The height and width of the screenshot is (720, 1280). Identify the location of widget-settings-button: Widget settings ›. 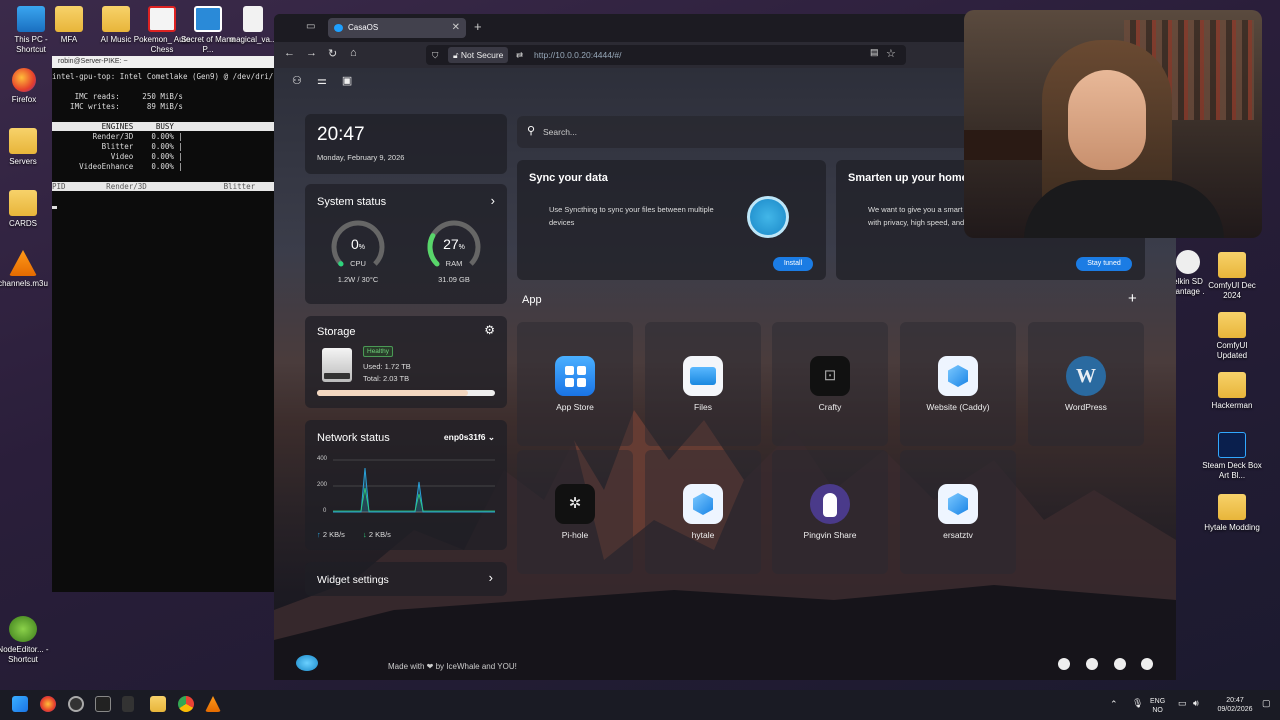
(406, 579).